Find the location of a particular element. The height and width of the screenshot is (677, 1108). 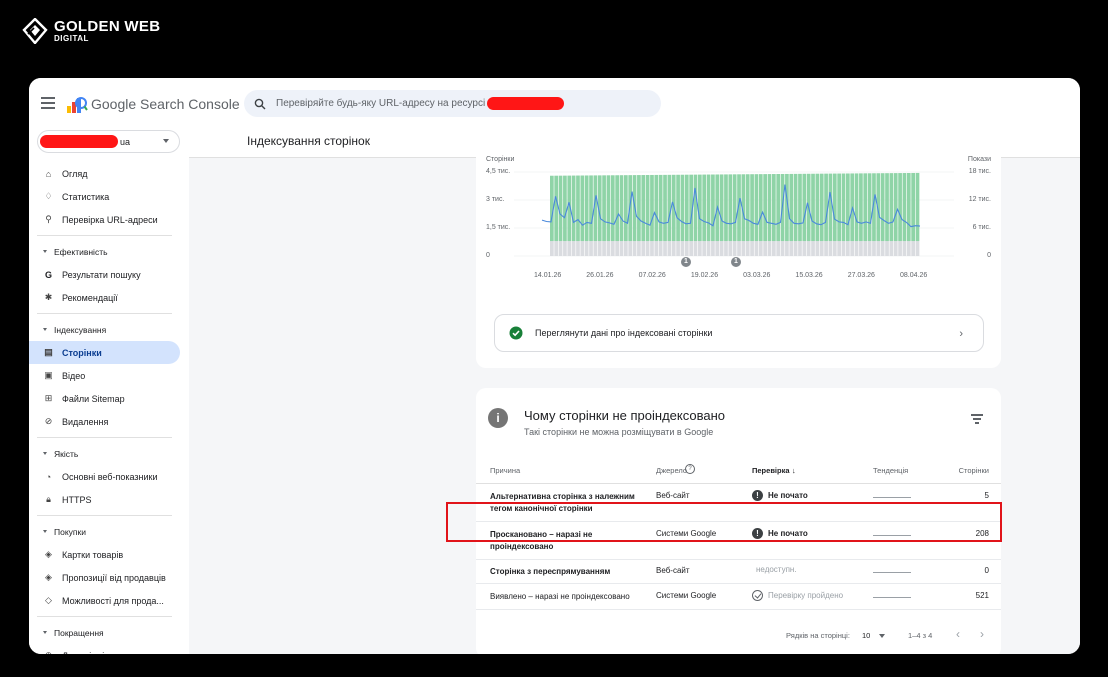

pages-icon: ▤ is located at coordinates (48, 352).